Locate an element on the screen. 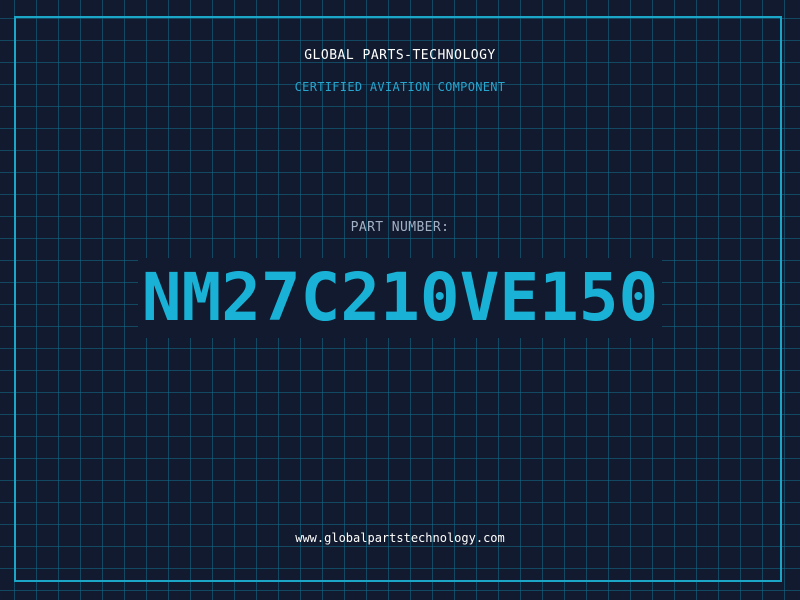 Image resolution: width=800 pixels, height=600 pixels. website-url: www.globalpartstechnology.com is located at coordinates (400, 538).